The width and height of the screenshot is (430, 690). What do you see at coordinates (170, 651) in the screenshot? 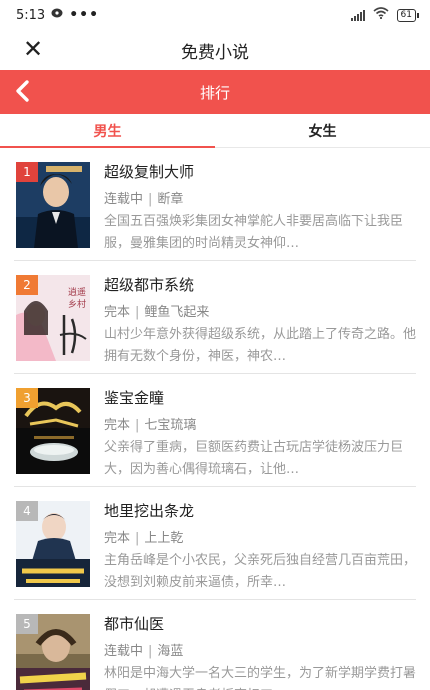
I see `book-author: 海蓝` at bounding box center [170, 651].